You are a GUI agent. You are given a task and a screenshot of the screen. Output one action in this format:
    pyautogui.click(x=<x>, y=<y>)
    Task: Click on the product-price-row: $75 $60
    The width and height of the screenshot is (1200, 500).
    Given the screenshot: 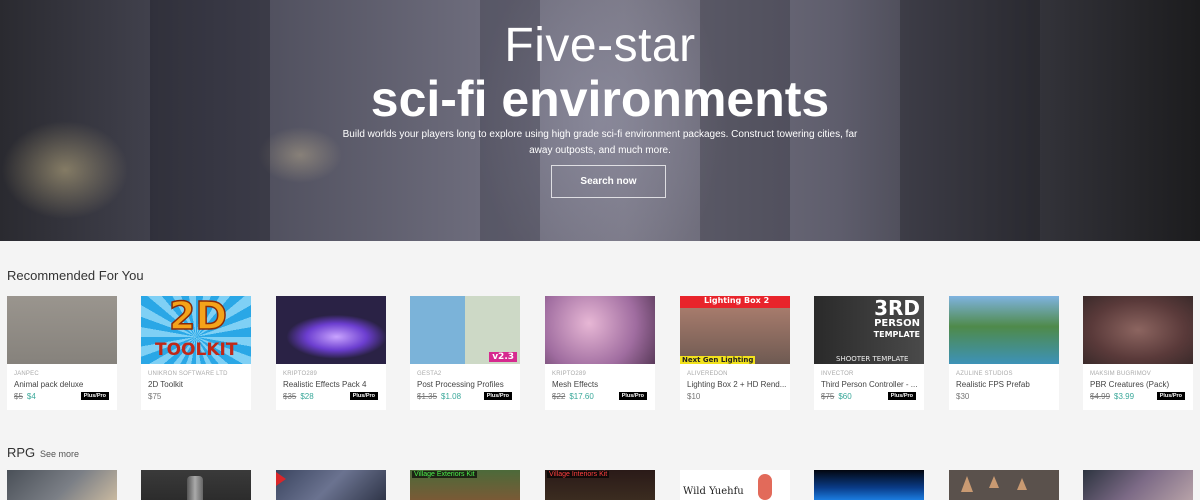 What is the action you would take?
    pyautogui.click(x=836, y=396)
    